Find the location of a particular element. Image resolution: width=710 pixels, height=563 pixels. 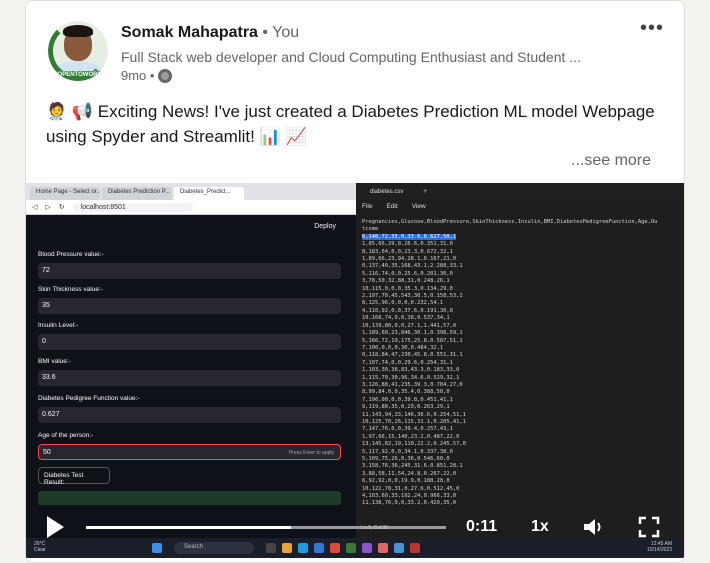

field-label: Skin Thickness value:- is located at coordinates (70, 289).